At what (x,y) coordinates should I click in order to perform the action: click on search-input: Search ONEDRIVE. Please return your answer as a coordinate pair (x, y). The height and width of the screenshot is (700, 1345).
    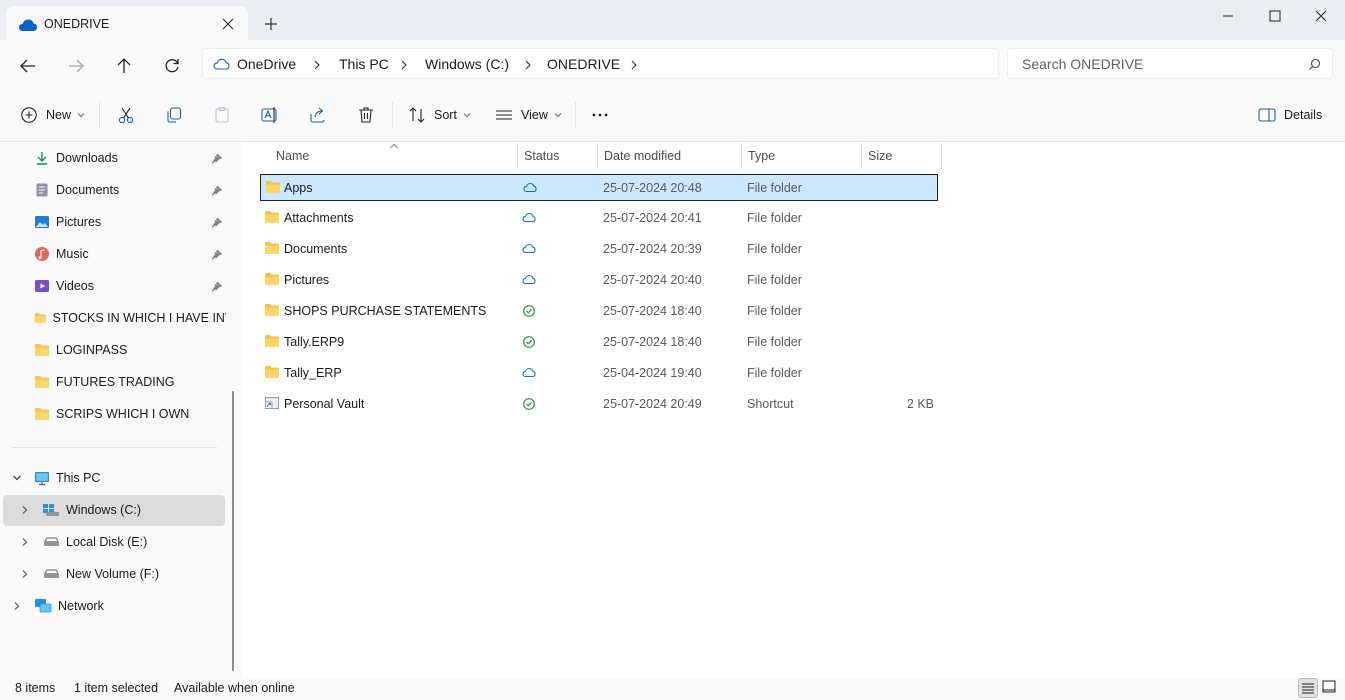
    Looking at the image, I should click on (1170, 63).